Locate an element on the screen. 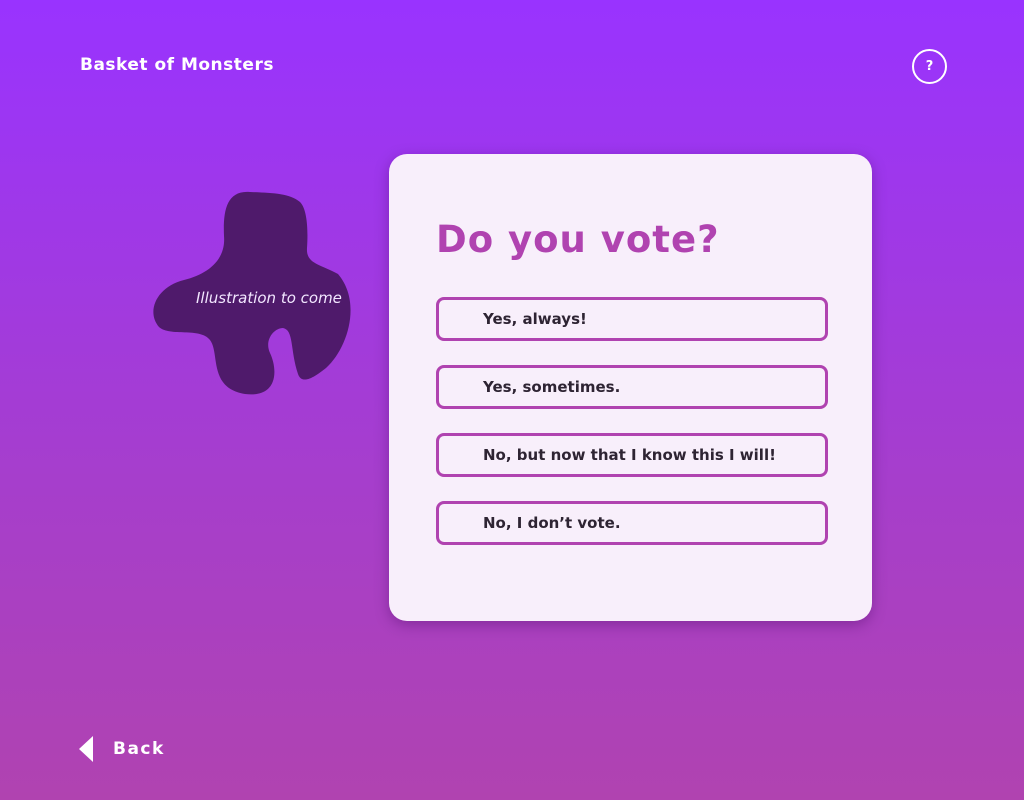 Image resolution: width=1024 pixels, height=800 pixels. question-title: Do you vote? is located at coordinates (578, 239).